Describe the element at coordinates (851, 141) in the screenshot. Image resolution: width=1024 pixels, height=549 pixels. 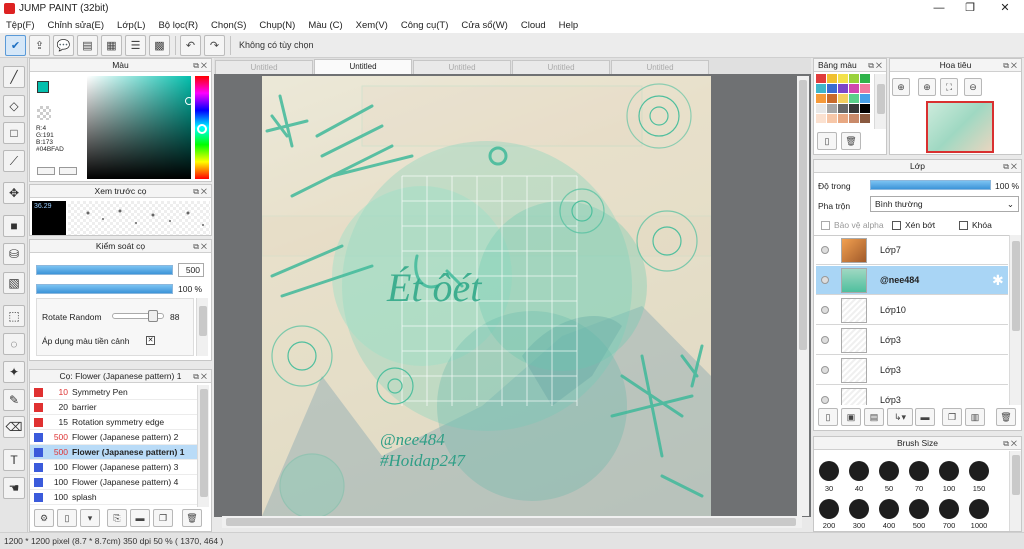
I see `delete-swatch-icon: 🗑` at that location.